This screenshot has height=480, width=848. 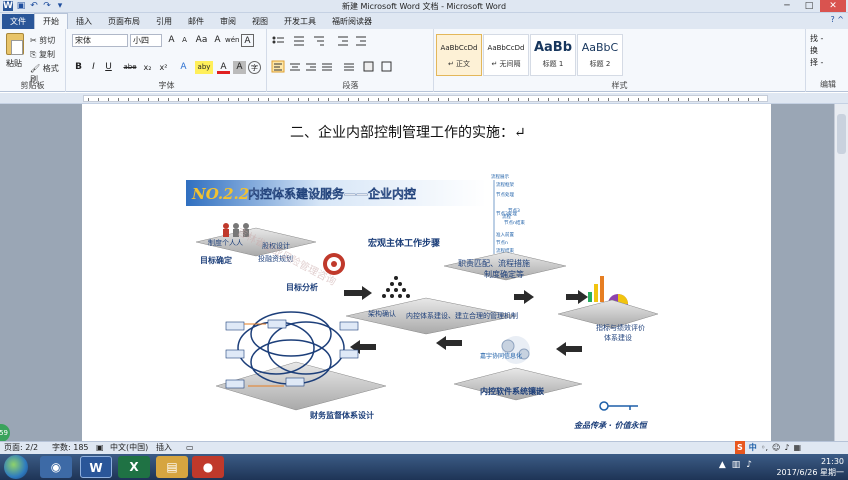 What do you see at coordinates (386, 66) in the screenshot?
I see `borders-icon` at bounding box center [386, 66].